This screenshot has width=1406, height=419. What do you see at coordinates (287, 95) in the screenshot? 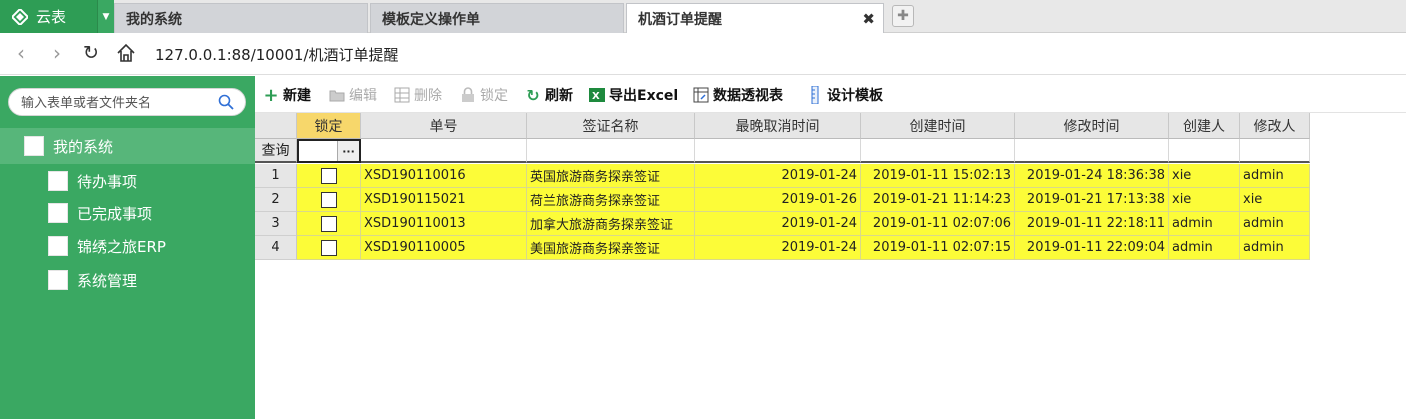
I see `new-button: + 新建` at bounding box center [287, 95].